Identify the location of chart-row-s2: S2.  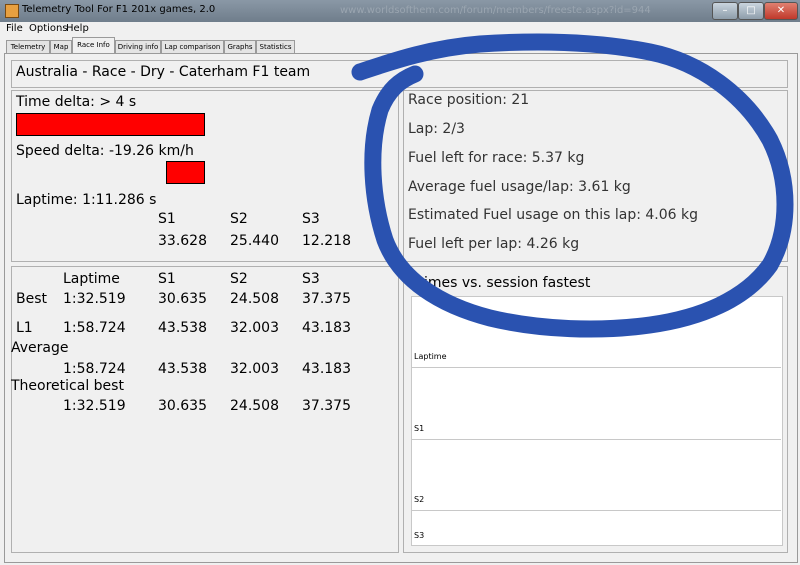
(419, 499).